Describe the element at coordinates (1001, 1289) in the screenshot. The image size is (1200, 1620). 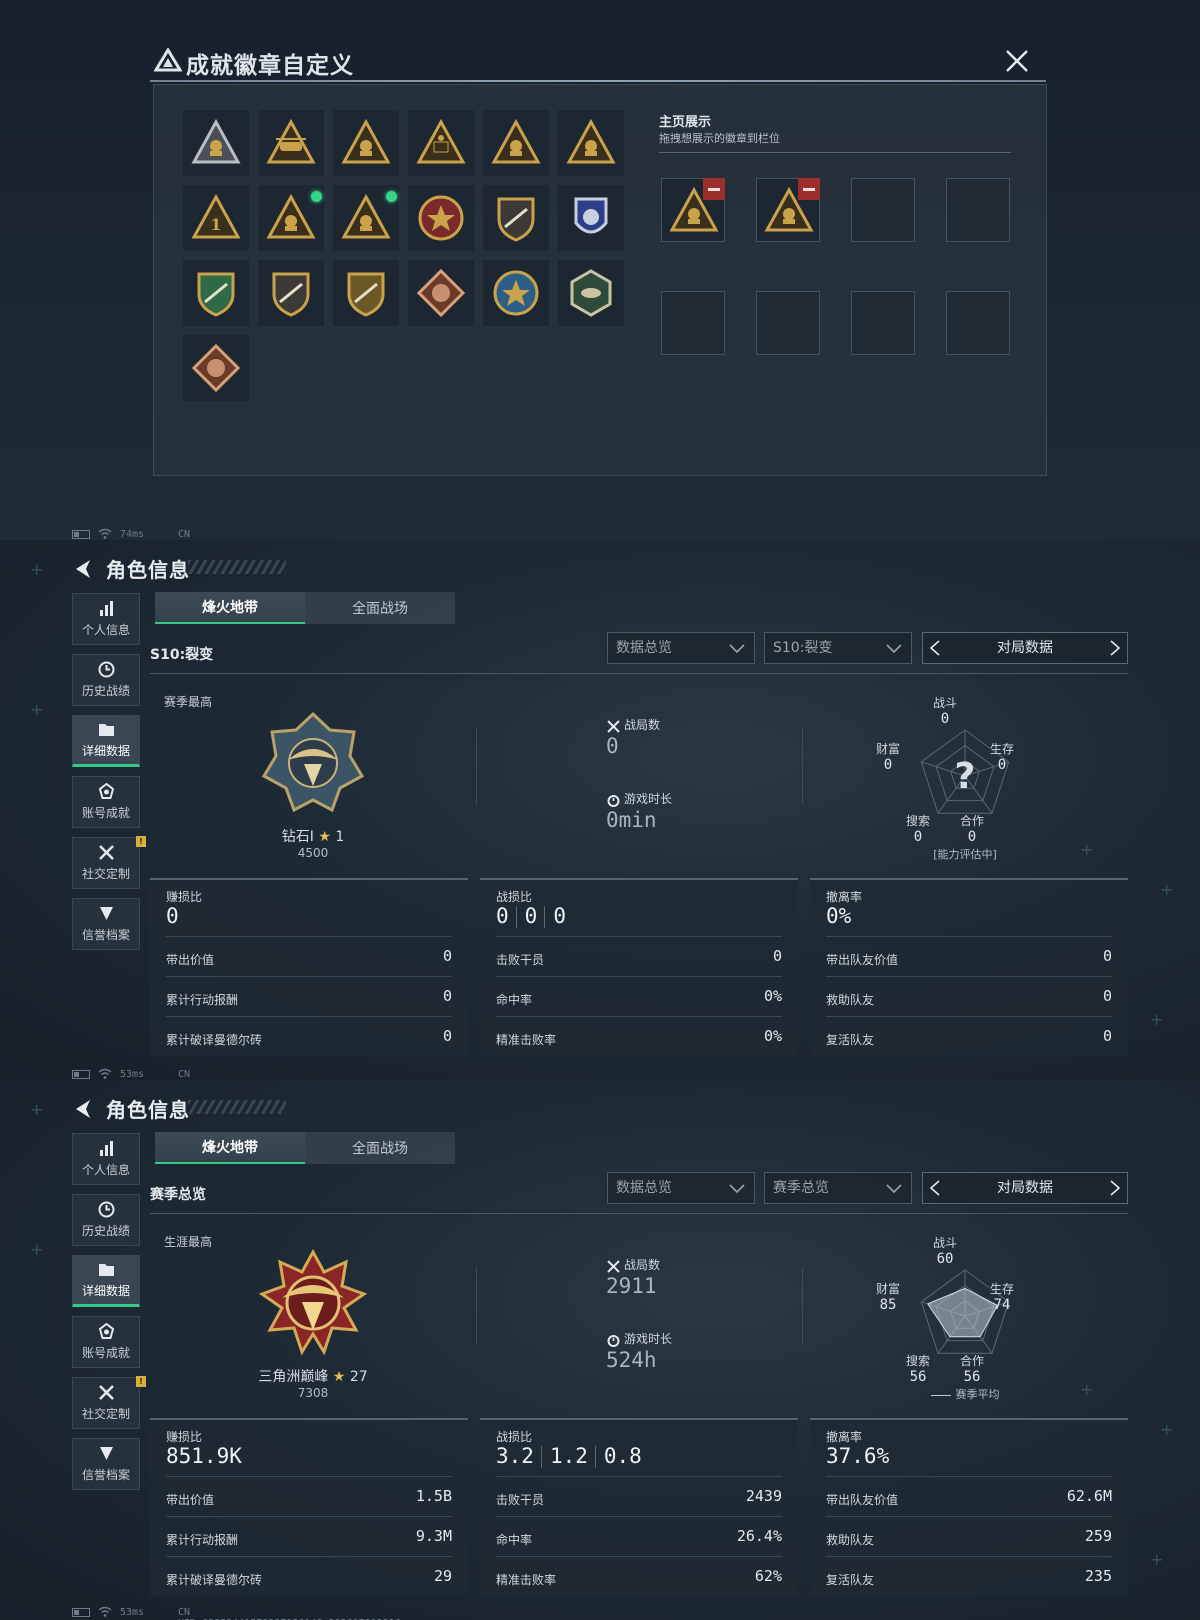
I see `radar-label-survival: 生存` at that location.